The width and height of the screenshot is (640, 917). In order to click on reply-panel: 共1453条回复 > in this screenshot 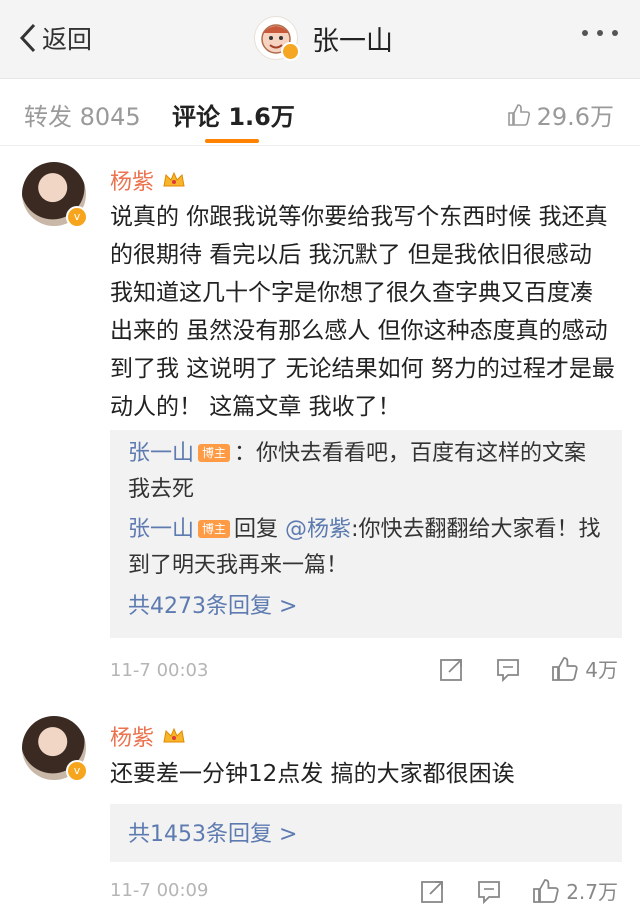, I will do `click(366, 833)`.